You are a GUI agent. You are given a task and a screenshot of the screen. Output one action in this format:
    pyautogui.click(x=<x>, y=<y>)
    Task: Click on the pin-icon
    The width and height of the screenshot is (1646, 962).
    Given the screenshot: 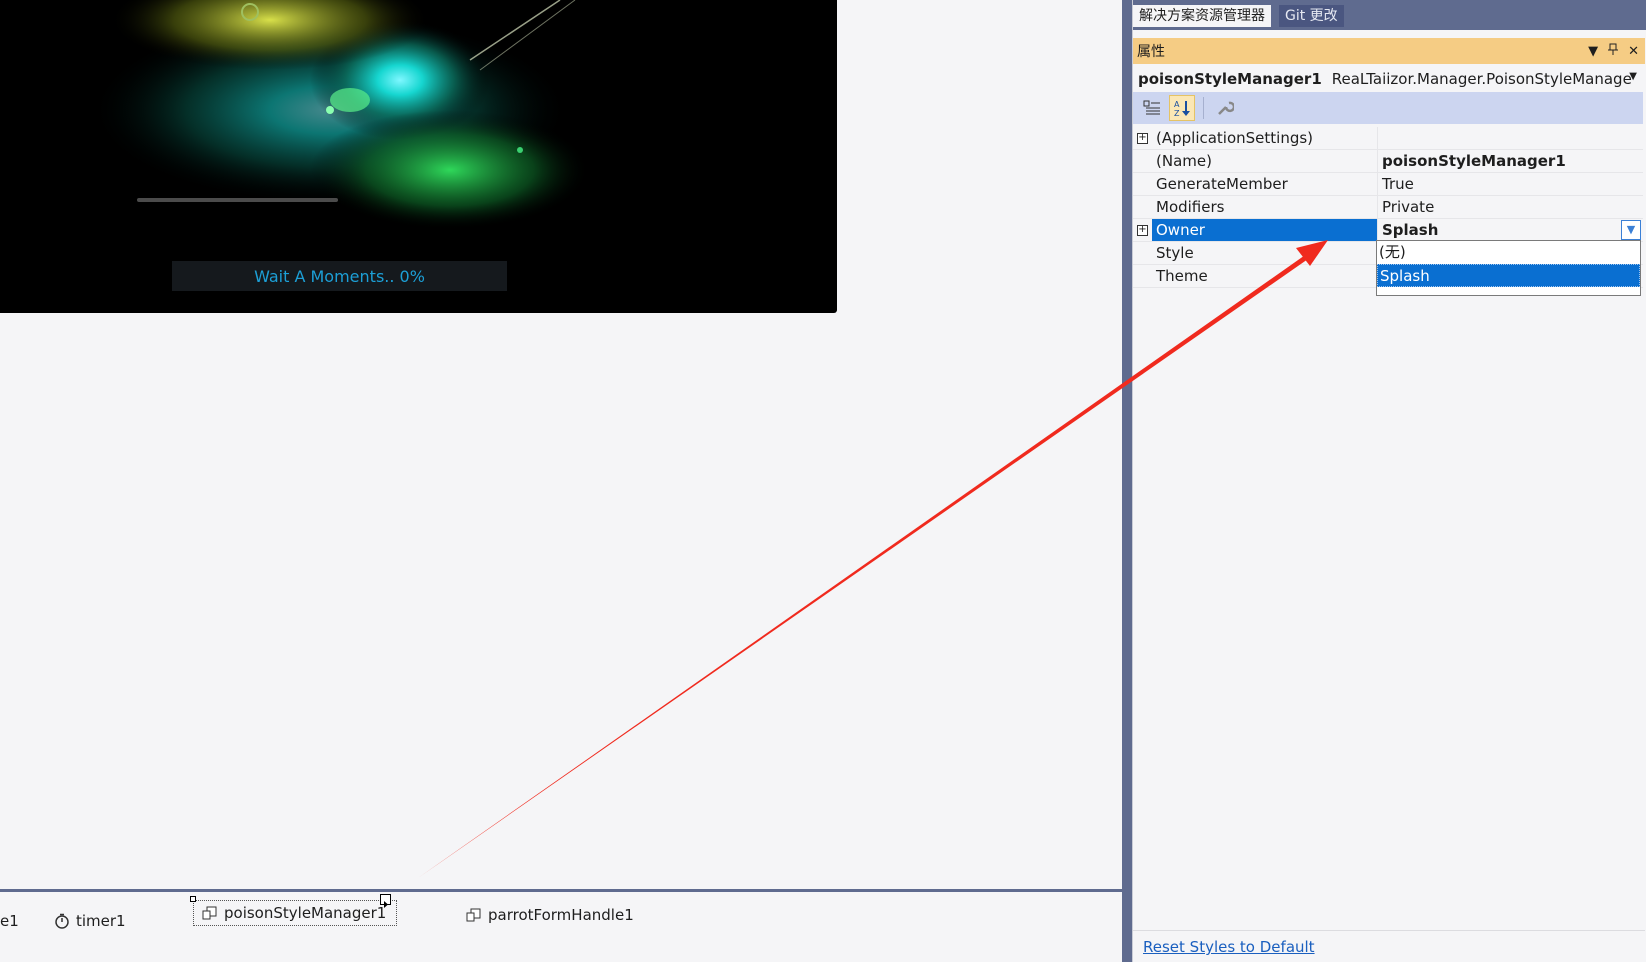 What is the action you would take?
    pyautogui.click(x=1613, y=51)
    